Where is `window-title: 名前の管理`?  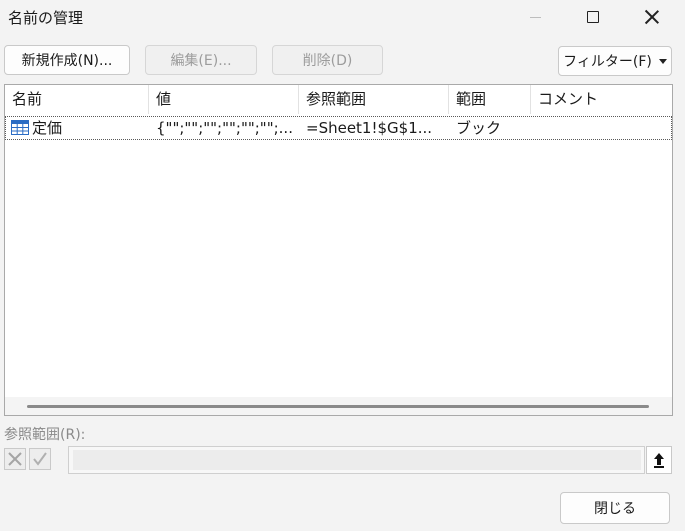 window-title: 名前の管理 is located at coordinates (46, 18).